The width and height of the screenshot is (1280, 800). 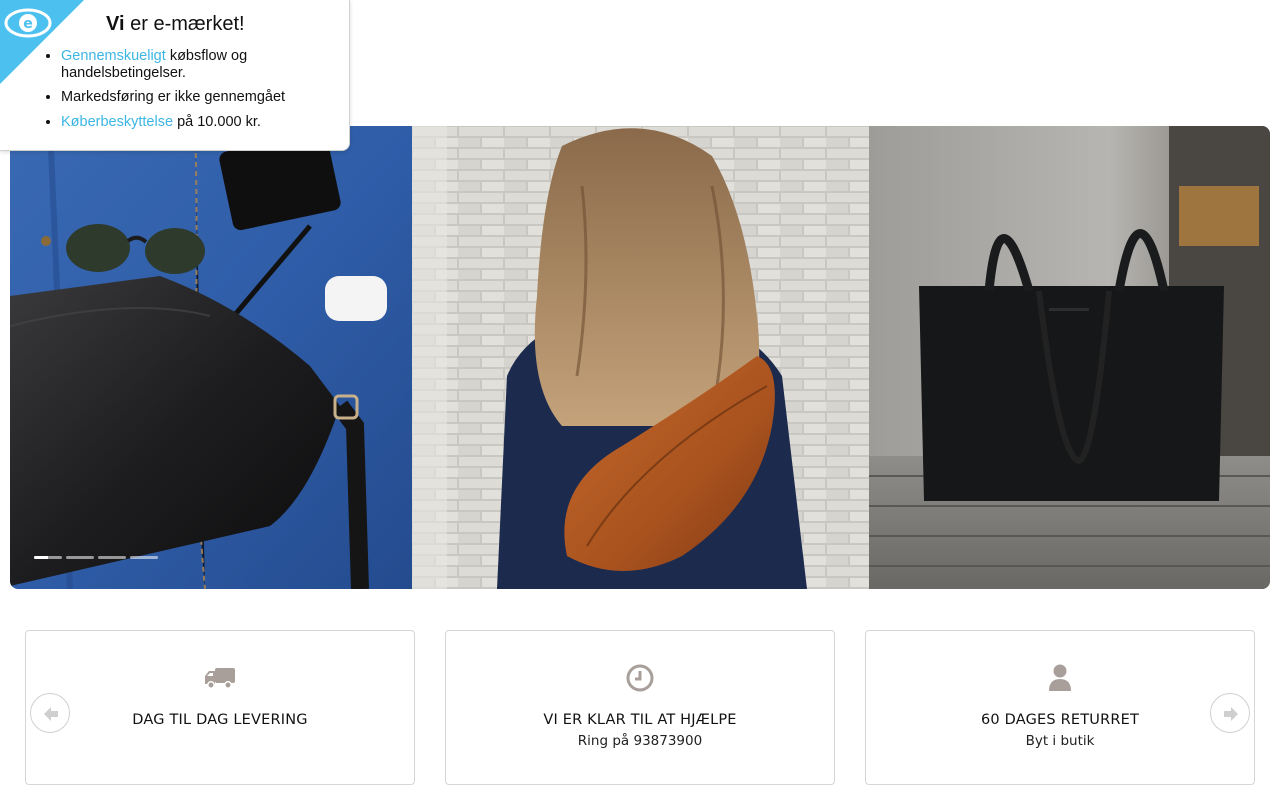 I want to click on link-gennemskueligt: Gennemskueligt, so click(x=113, y=56).